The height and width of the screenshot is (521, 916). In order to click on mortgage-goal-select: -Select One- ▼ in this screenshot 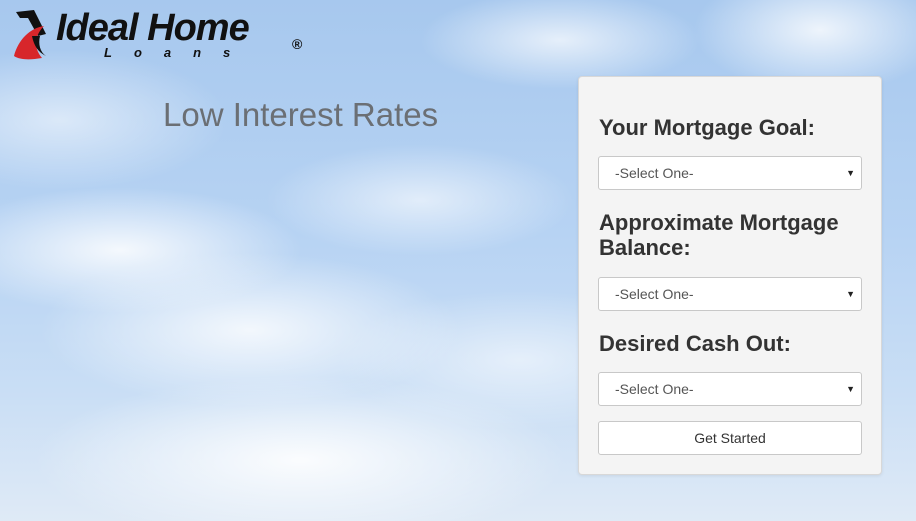, I will do `click(730, 173)`.